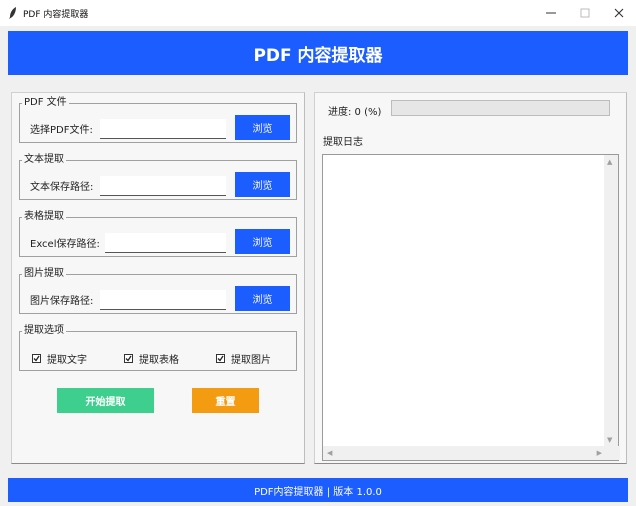  Describe the element at coordinates (318, 55) in the screenshot. I see `banner-title: PDF 内容提取器` at that location.